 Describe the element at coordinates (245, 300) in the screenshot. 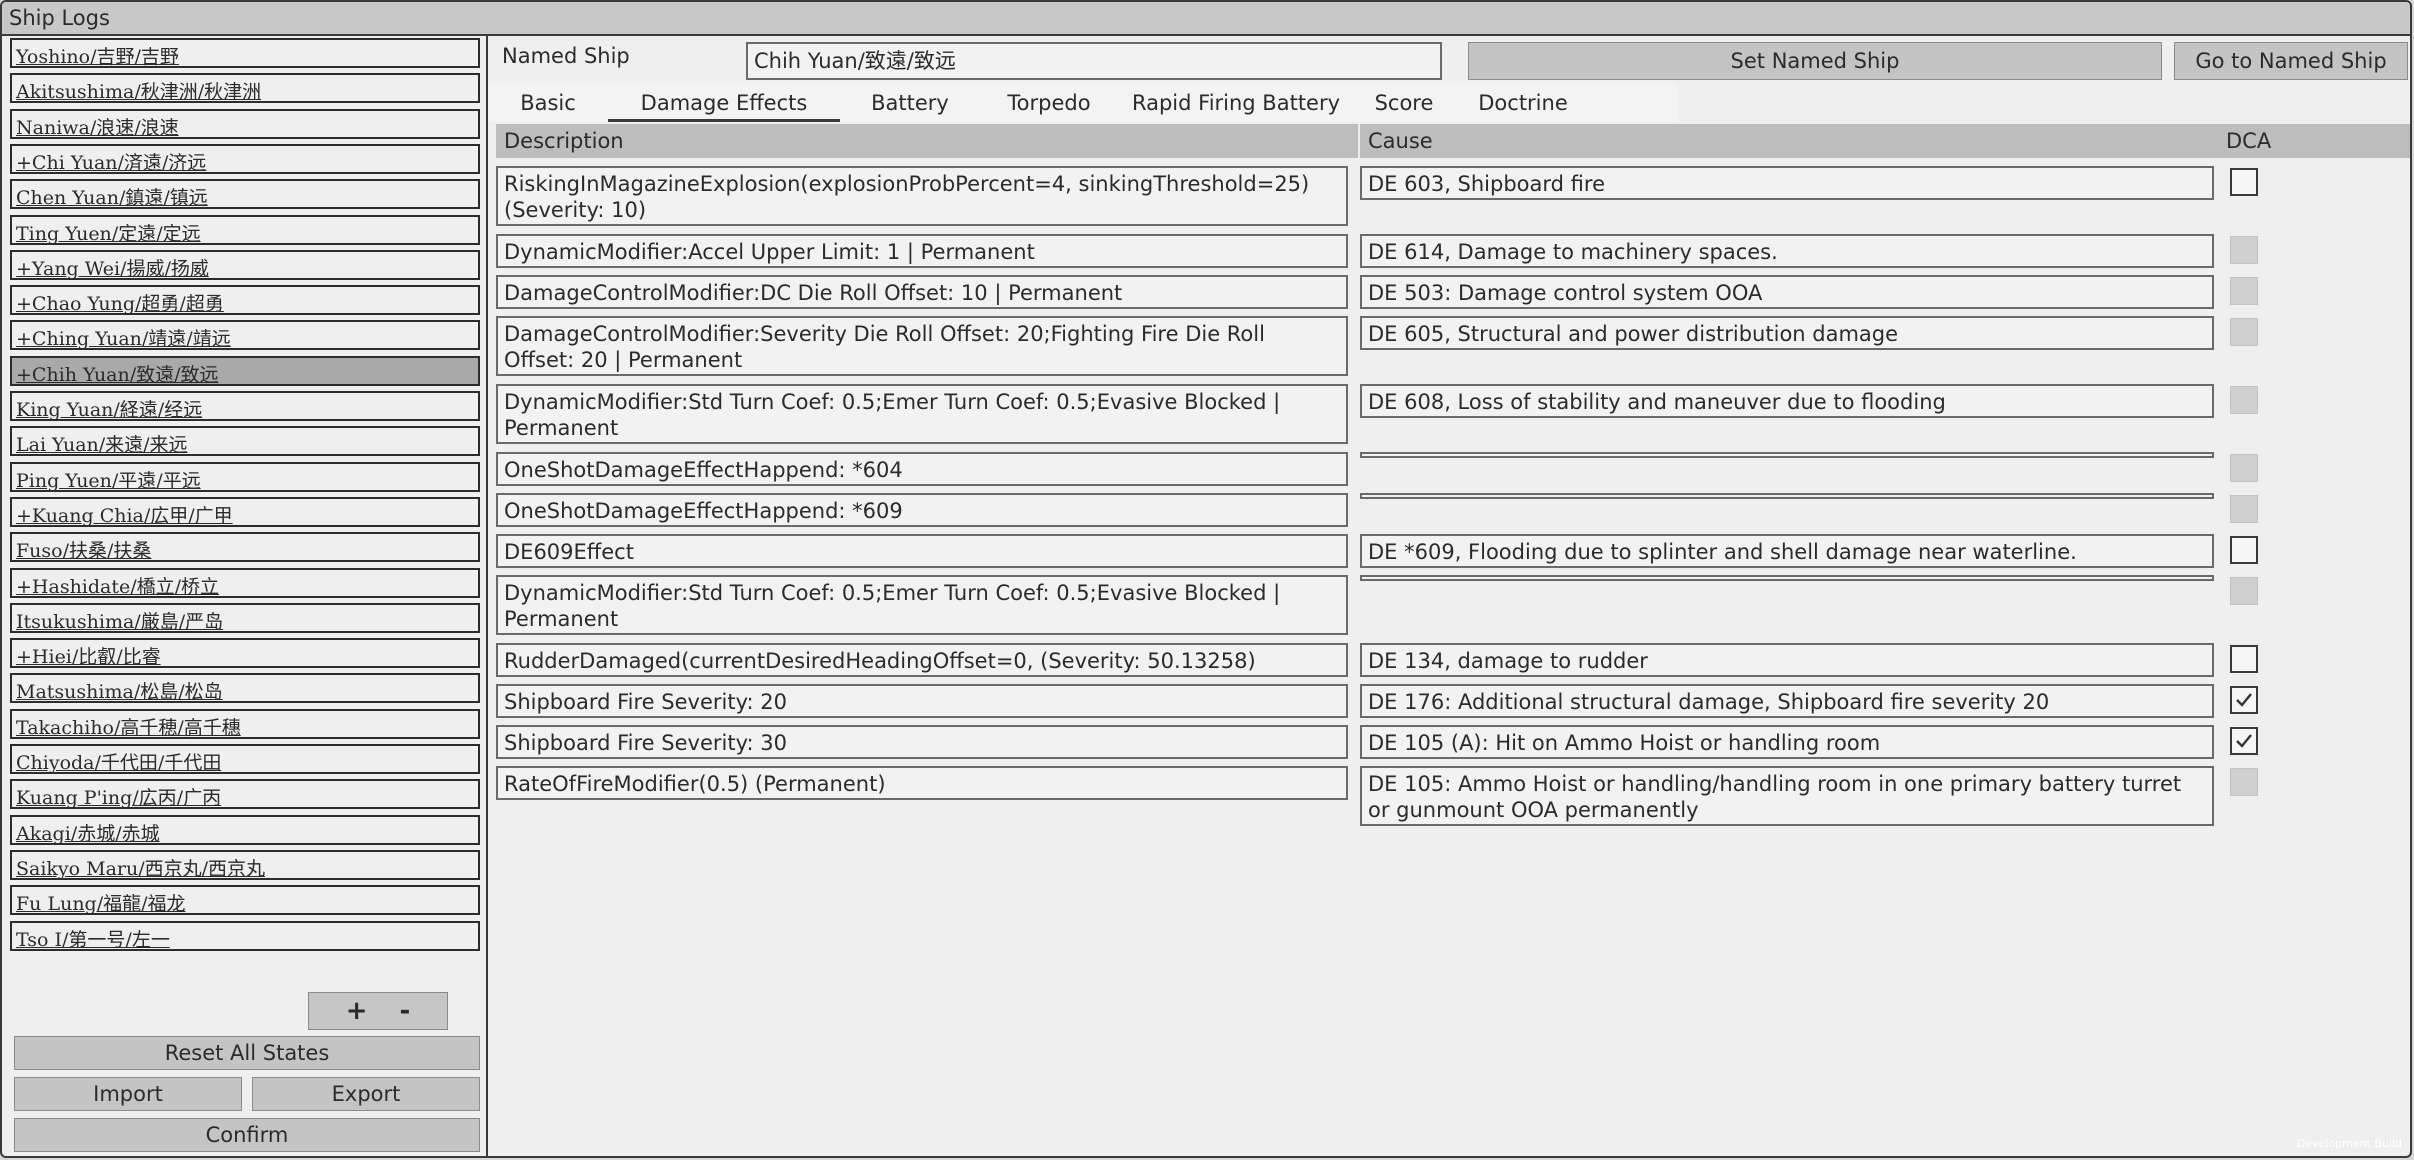

I see `ship-list-item: +Chao Yung/超勇/超勇` at that location.